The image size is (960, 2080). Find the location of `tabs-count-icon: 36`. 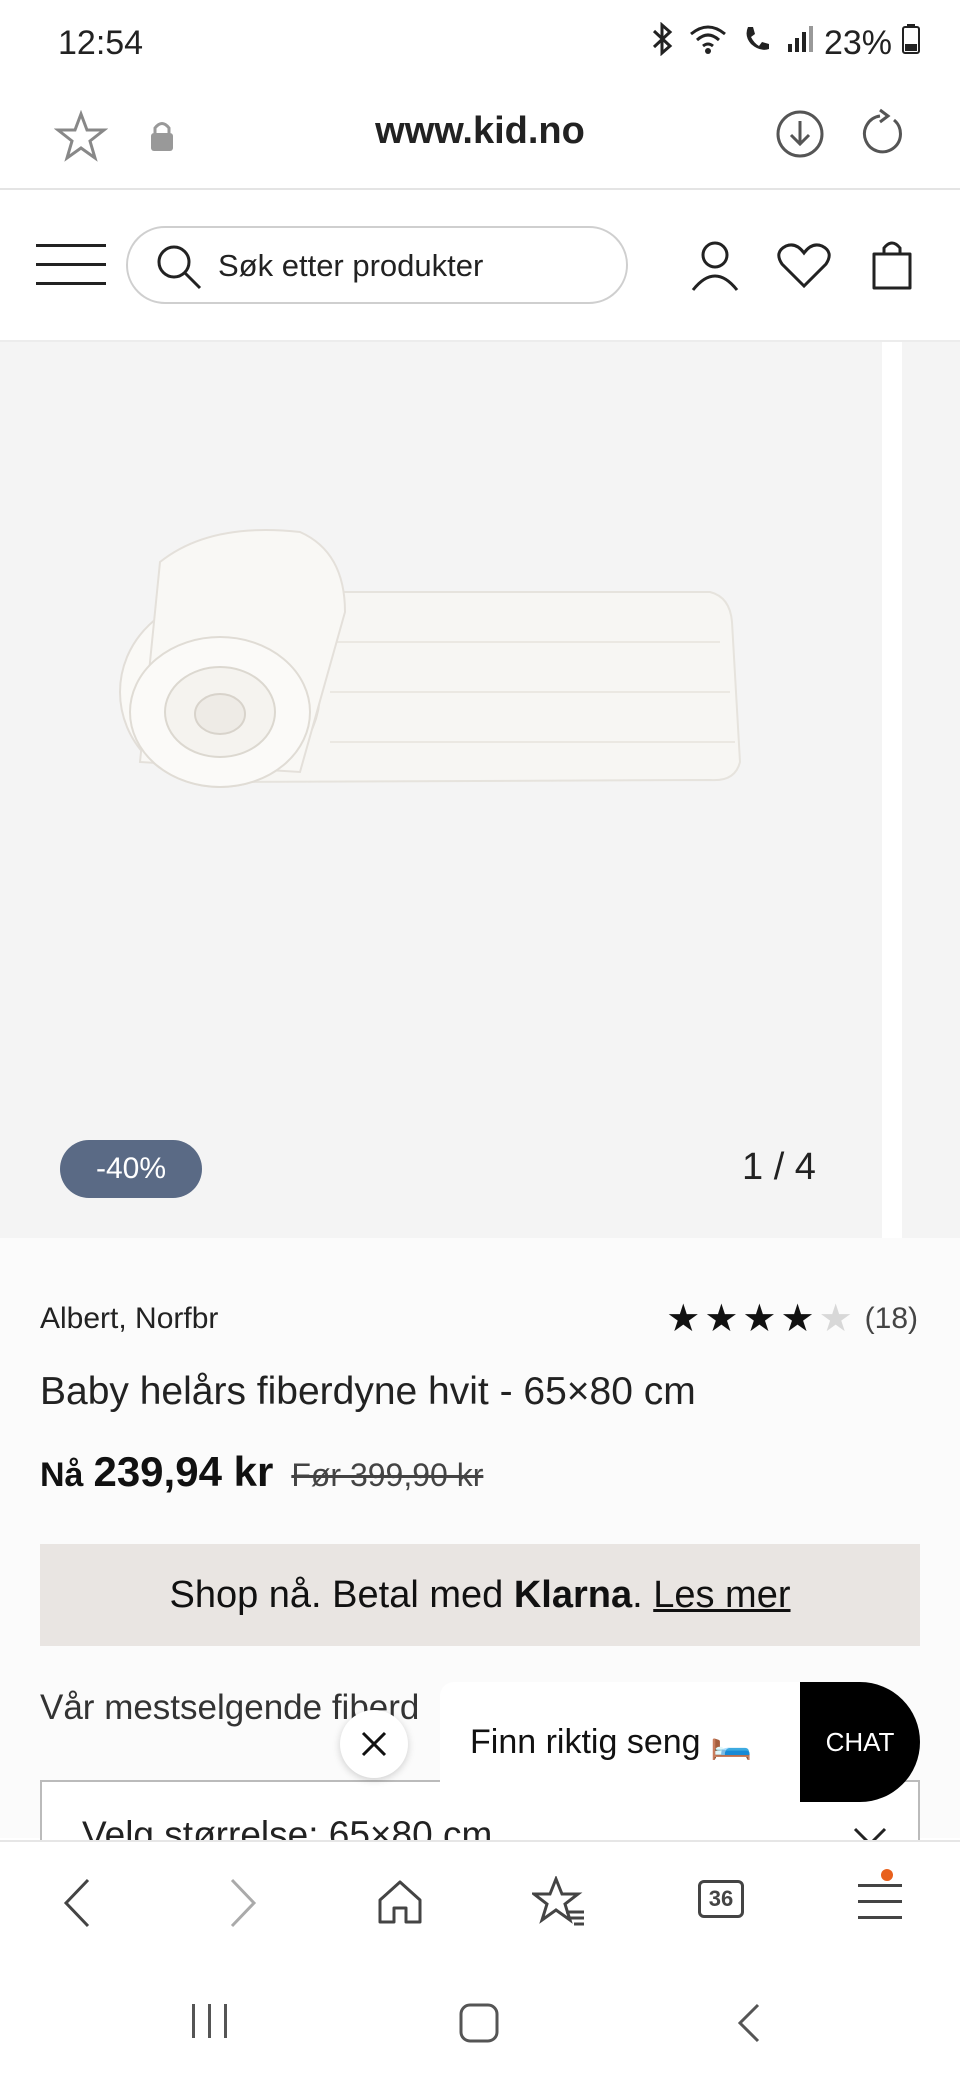

tabs-count-icon: 36 is located at coordinates (721, 1899).